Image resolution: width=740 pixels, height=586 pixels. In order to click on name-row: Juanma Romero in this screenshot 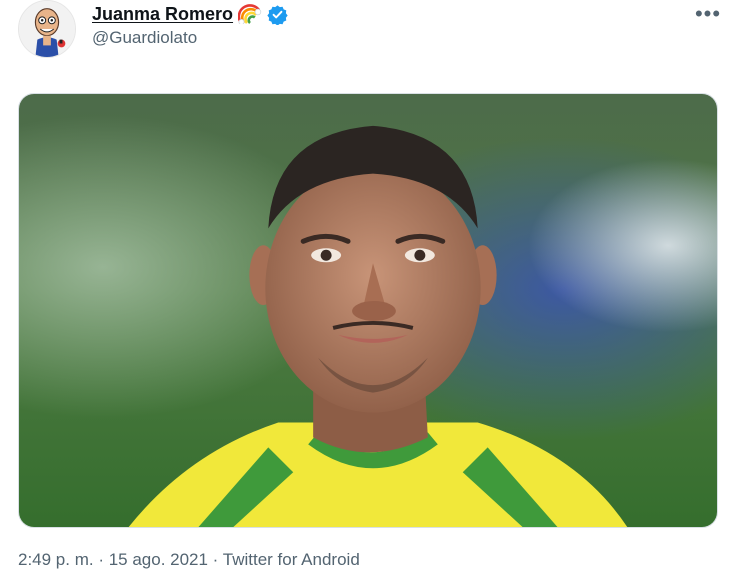, I will do `click(190, 14)`.